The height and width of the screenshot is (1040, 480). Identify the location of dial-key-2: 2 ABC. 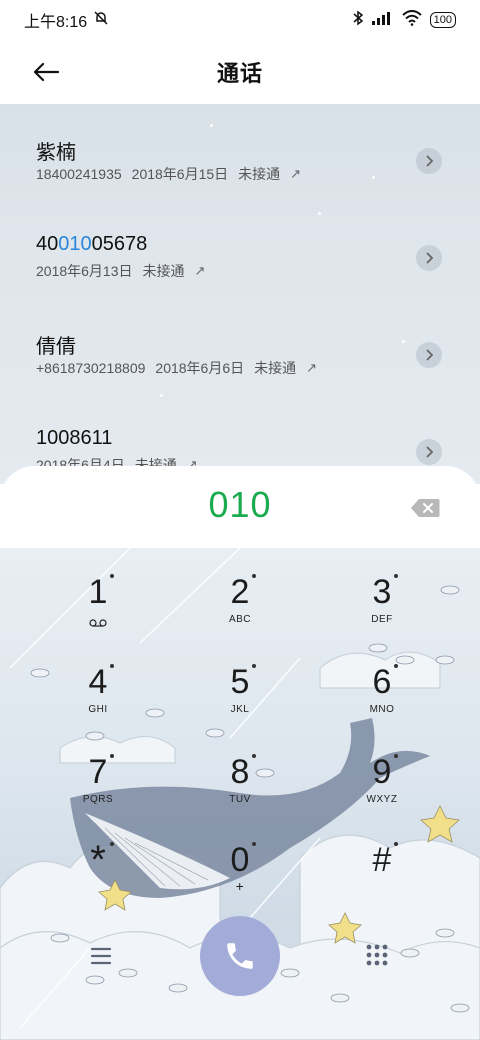
(240, 592).